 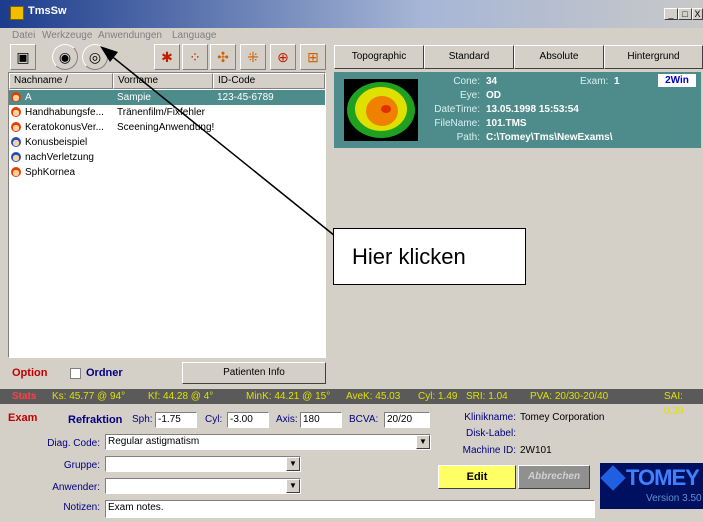 What do you see at coordinates (493, 95) in the screenshot?
I see `eye-value: OD` at bounding box center [493, 95].